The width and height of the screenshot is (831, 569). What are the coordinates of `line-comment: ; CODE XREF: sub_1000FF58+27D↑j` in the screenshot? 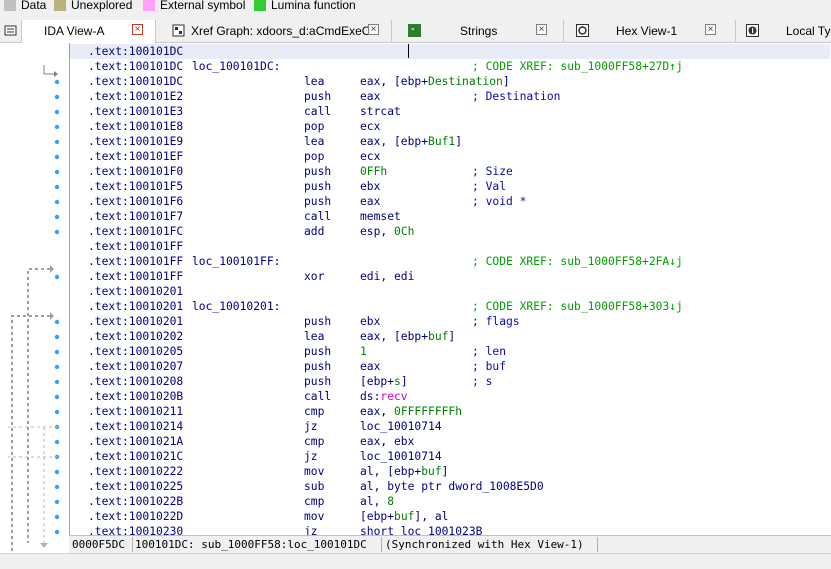 It's located at (577, 66).